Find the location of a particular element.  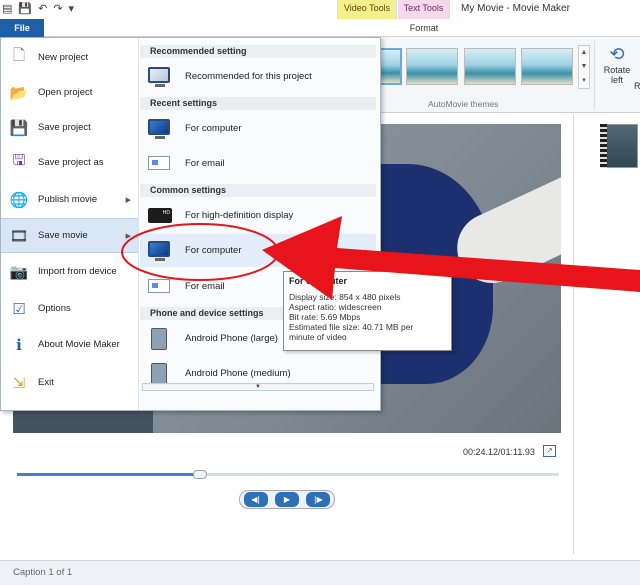

menu-item-save-movie: 🎞 Save movie ▶ is located at coordinates (69, 235).